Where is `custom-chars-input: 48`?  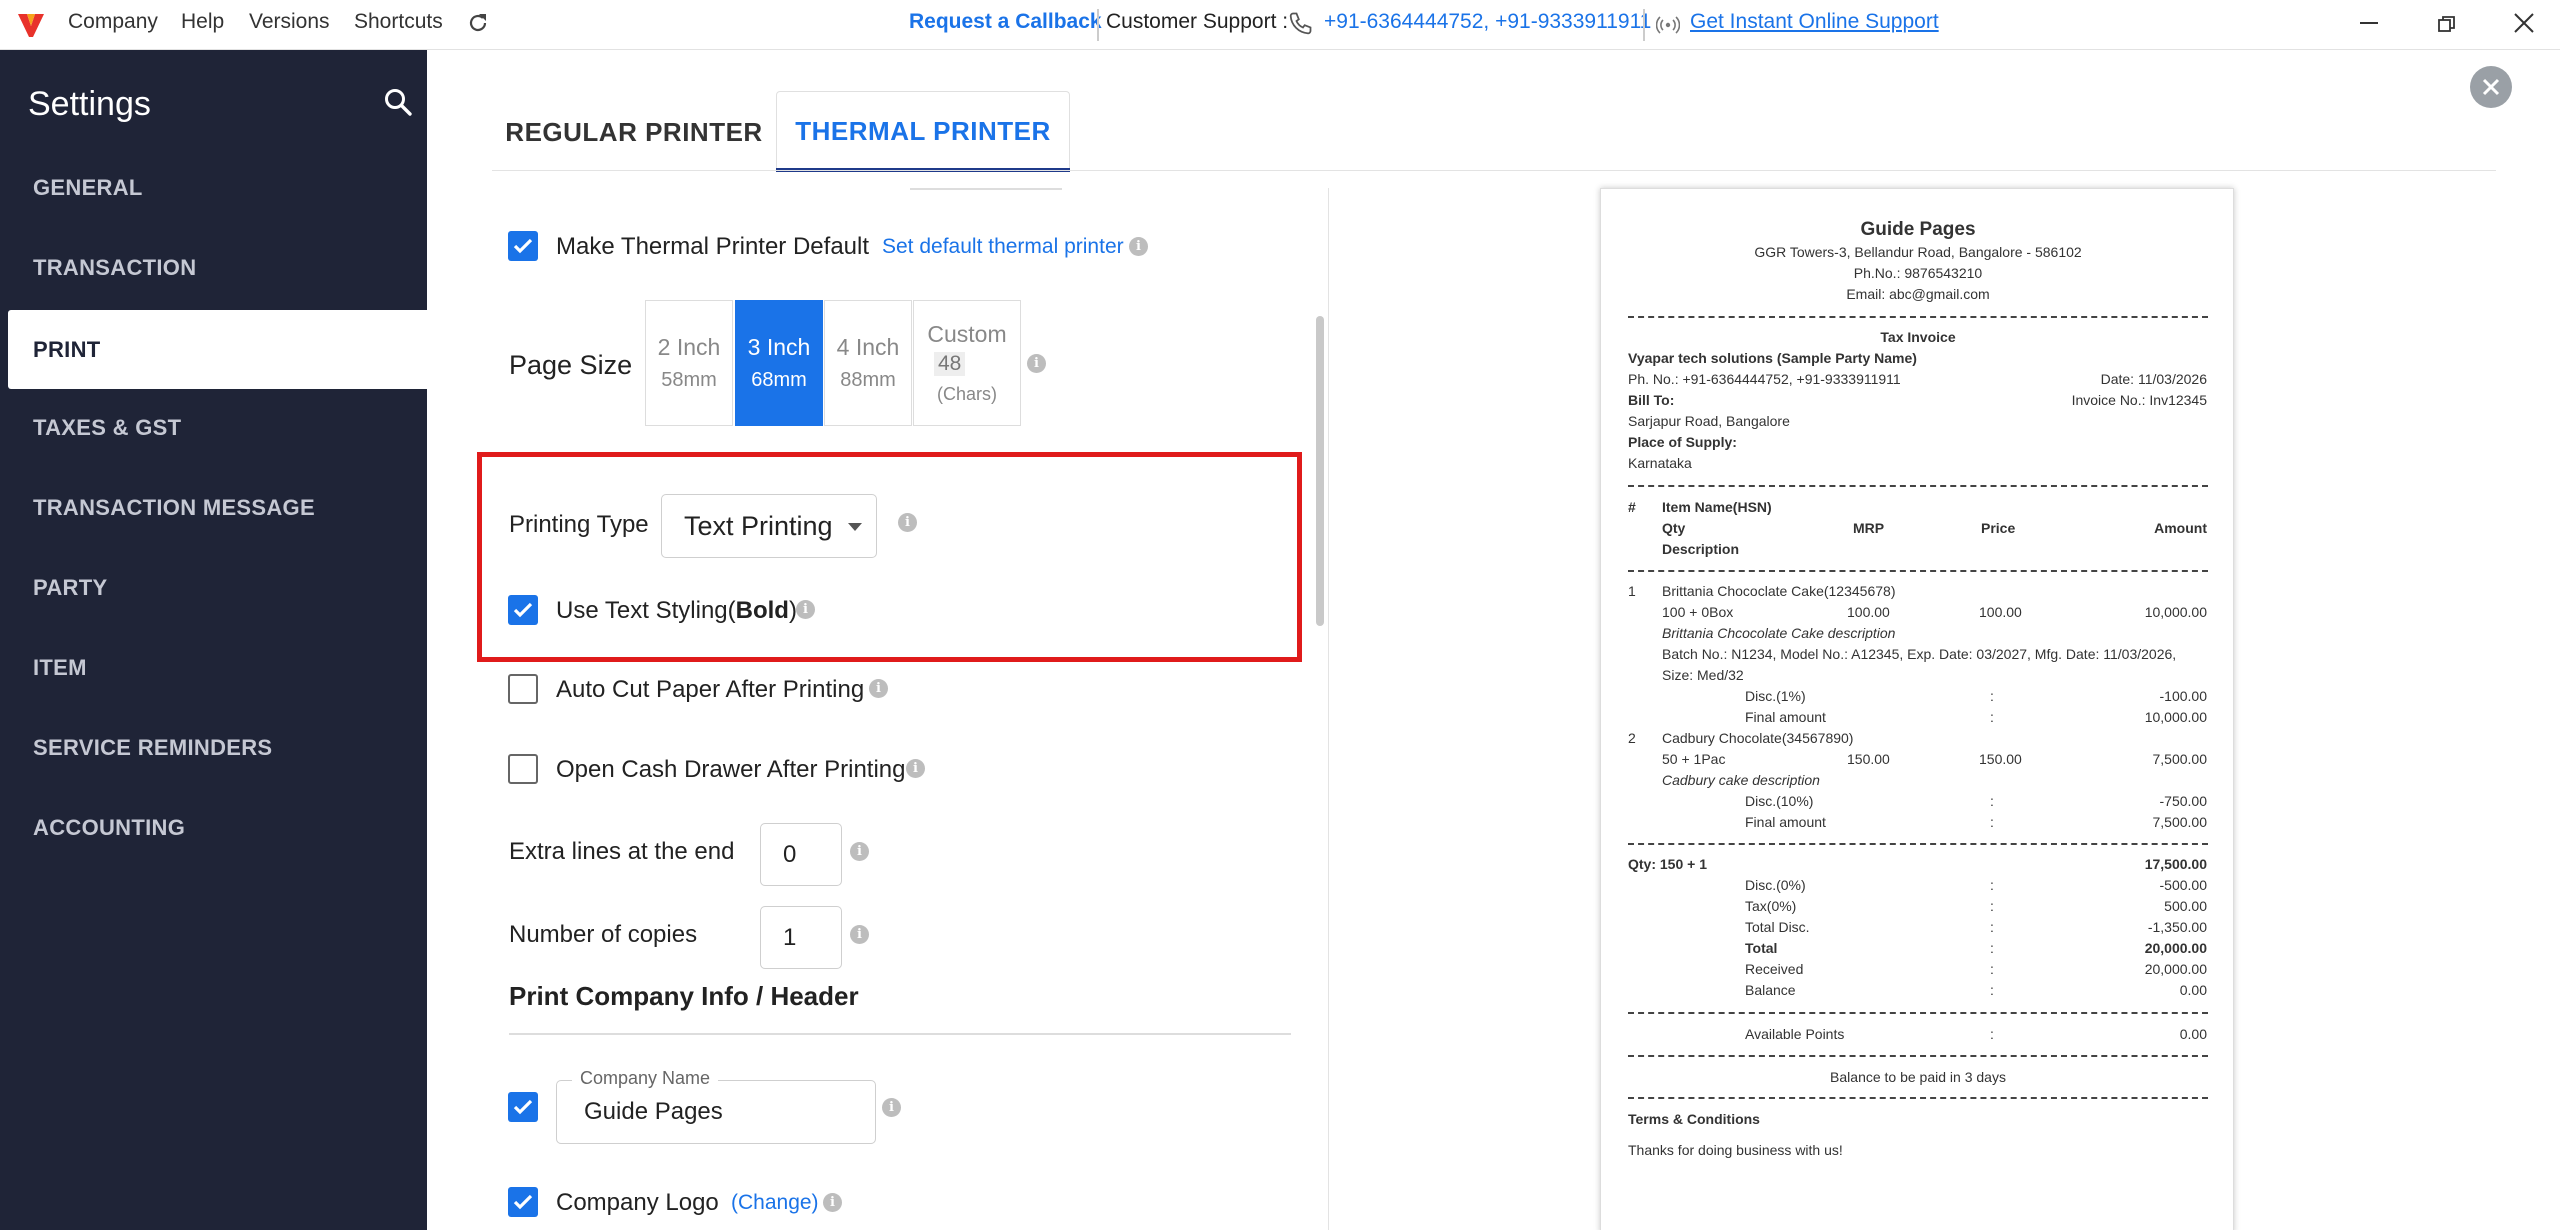
custom-chars-input: 48 is located at coordinates (950, 364).